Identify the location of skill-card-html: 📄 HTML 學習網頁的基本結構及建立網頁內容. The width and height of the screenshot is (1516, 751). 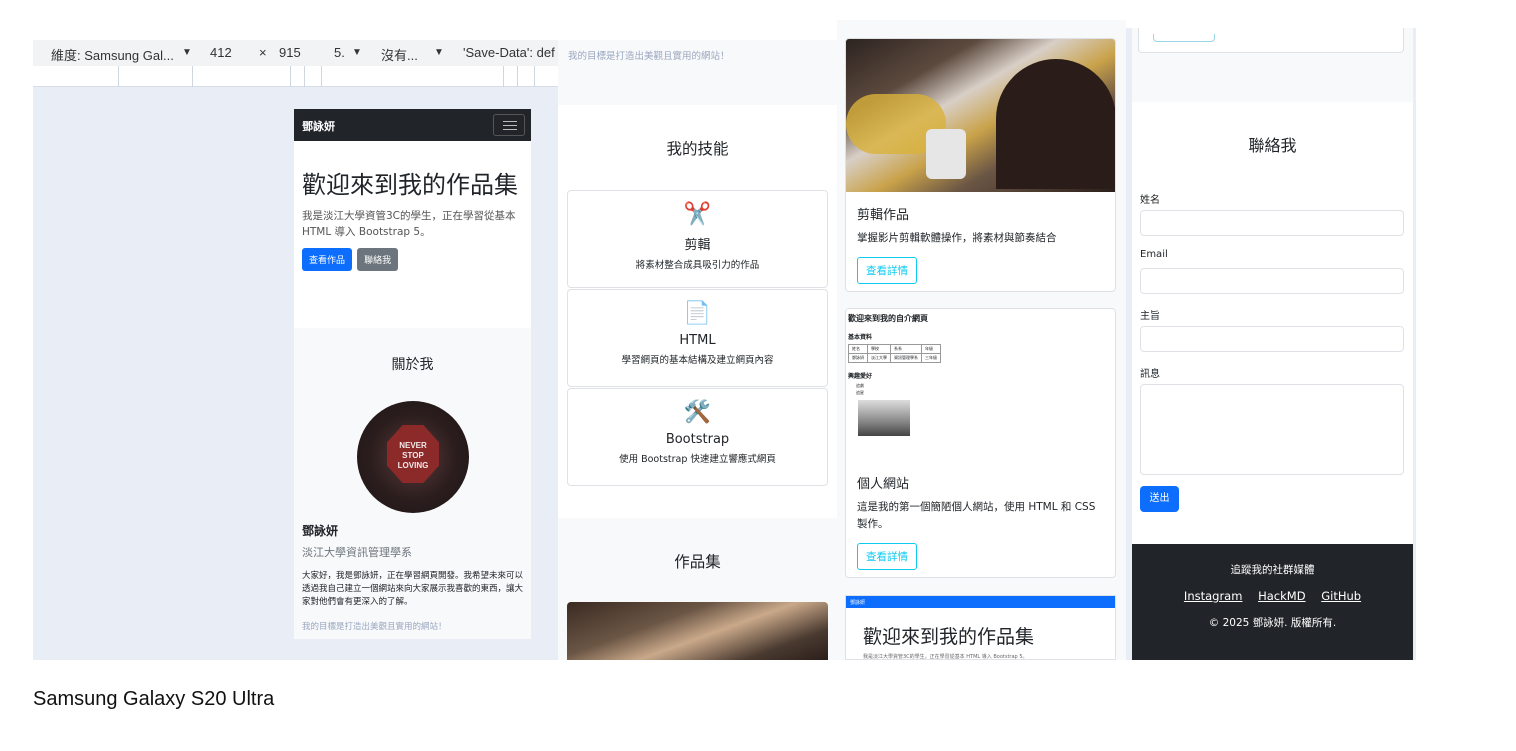
(697, 338).